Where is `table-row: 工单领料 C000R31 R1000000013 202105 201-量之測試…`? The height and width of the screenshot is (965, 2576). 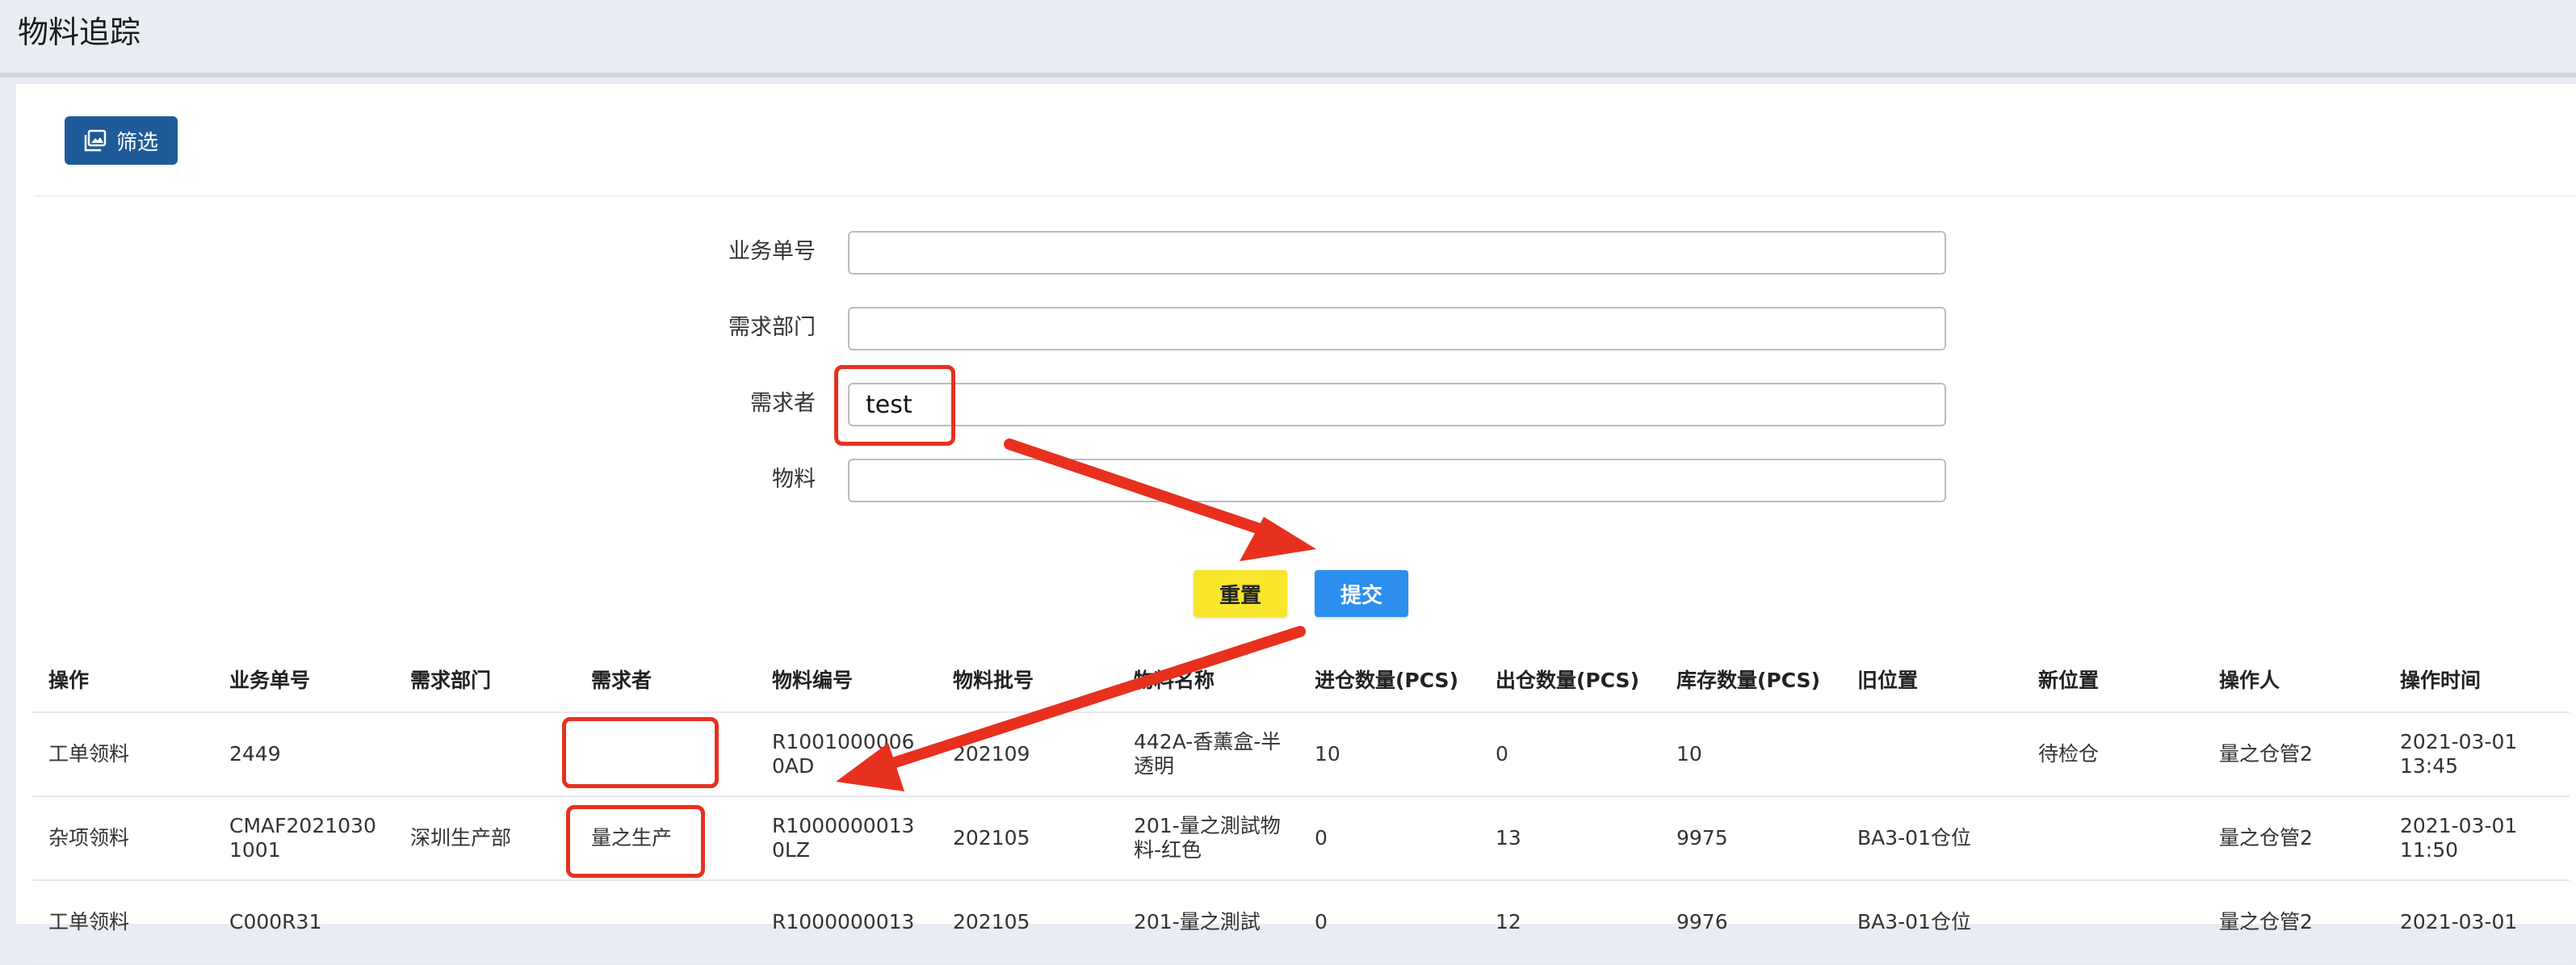 table-row: 工单领料 C000R31 R1000000013 202105 201-量之測試… is located at coordinates (1301, 922).